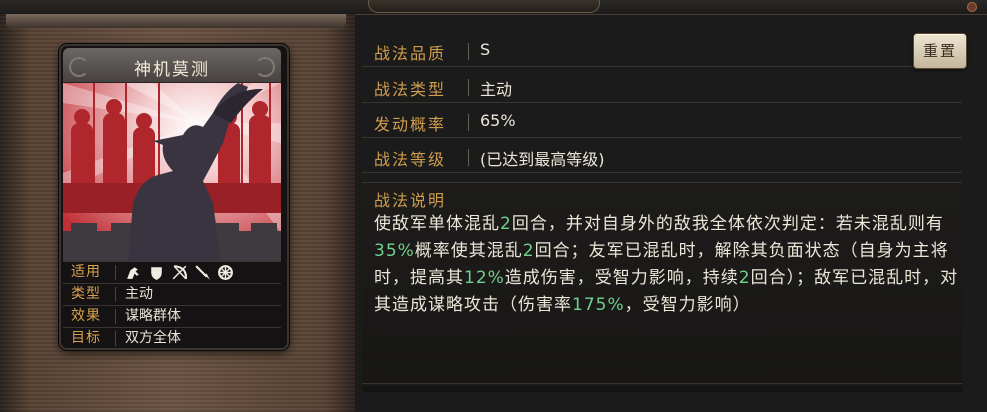 This screenshot has width=987, height=412. Describe the element at coordinates (86, 294) in the screenshot. I see `card-row-key: 类型` at that location.